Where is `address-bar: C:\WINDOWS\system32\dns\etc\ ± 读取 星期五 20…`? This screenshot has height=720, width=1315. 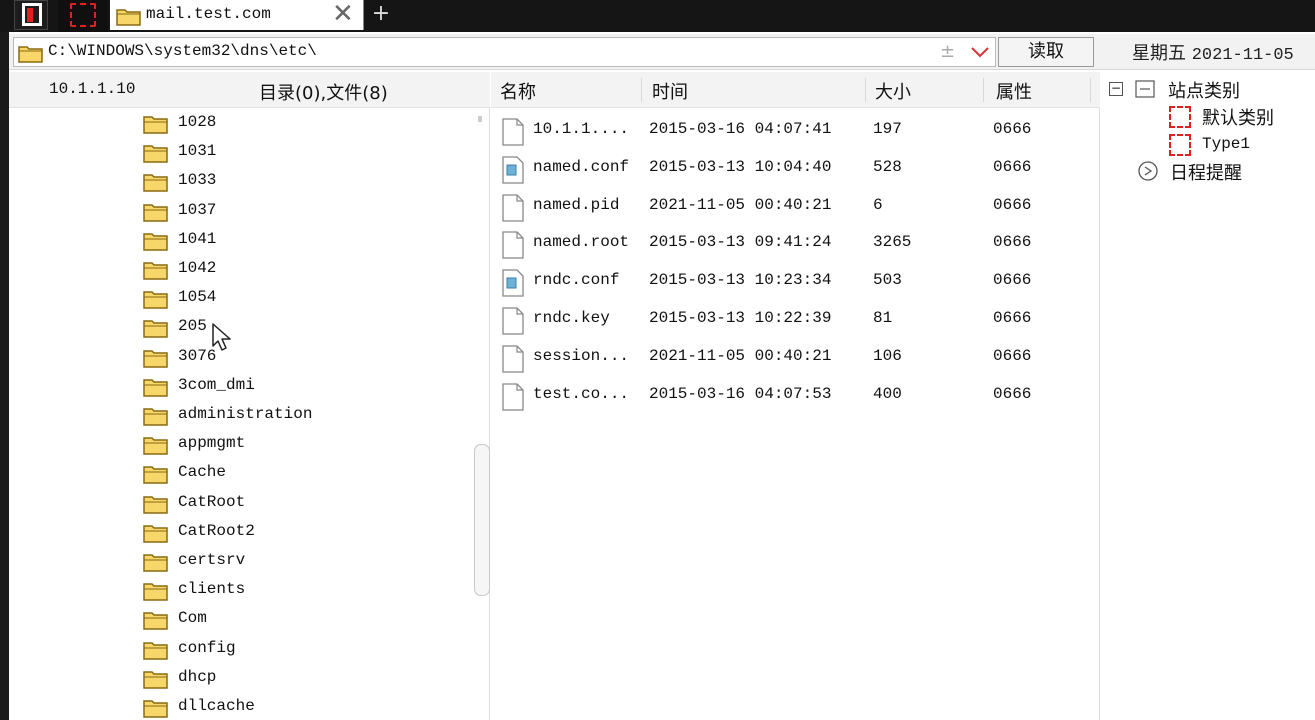
address-bar: C:\WINDOWS\system32\dns\etc\ ± 读取 星期五 20… is located at coordinates (662, 52).